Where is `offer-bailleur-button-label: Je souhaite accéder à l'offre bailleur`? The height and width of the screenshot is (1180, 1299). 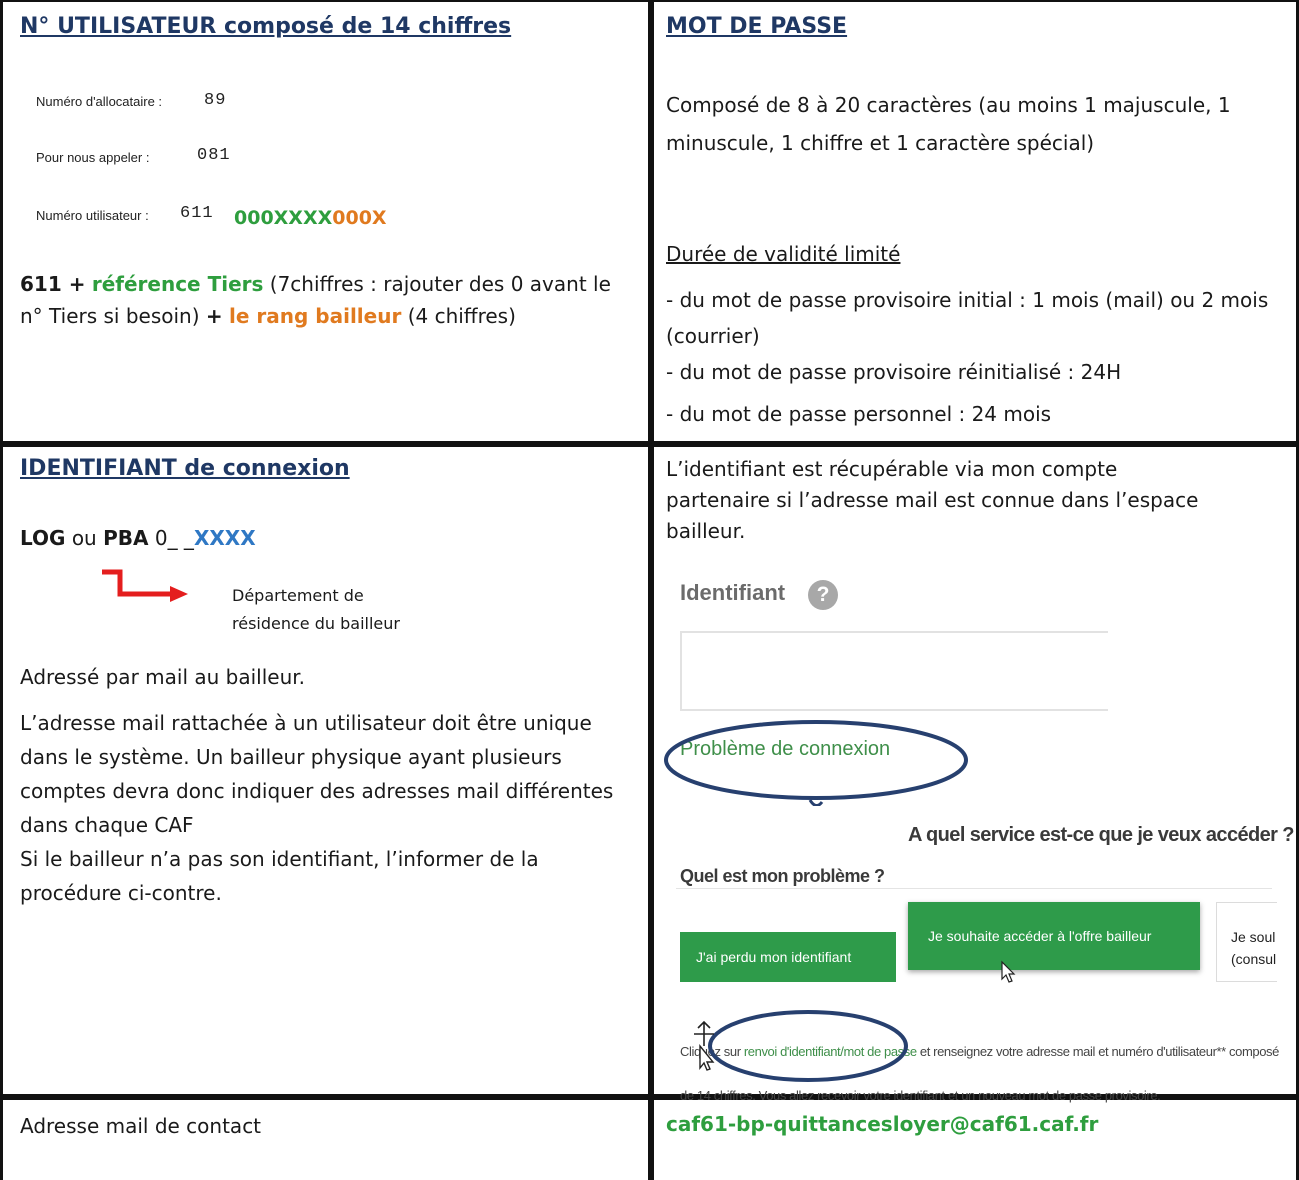 offer-bailleur-button-label: Je souhaite accéder à l'offre bailleur is located at coordinates (1040, 936).